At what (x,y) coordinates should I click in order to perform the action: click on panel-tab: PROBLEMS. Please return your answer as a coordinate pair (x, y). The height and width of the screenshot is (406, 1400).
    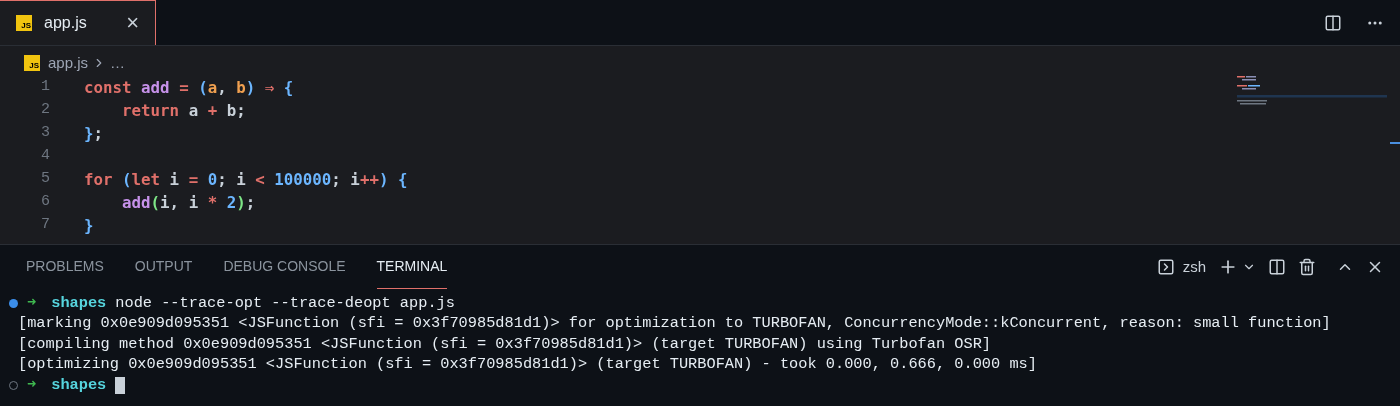
    Looking at the image, I should click on (65, 267).